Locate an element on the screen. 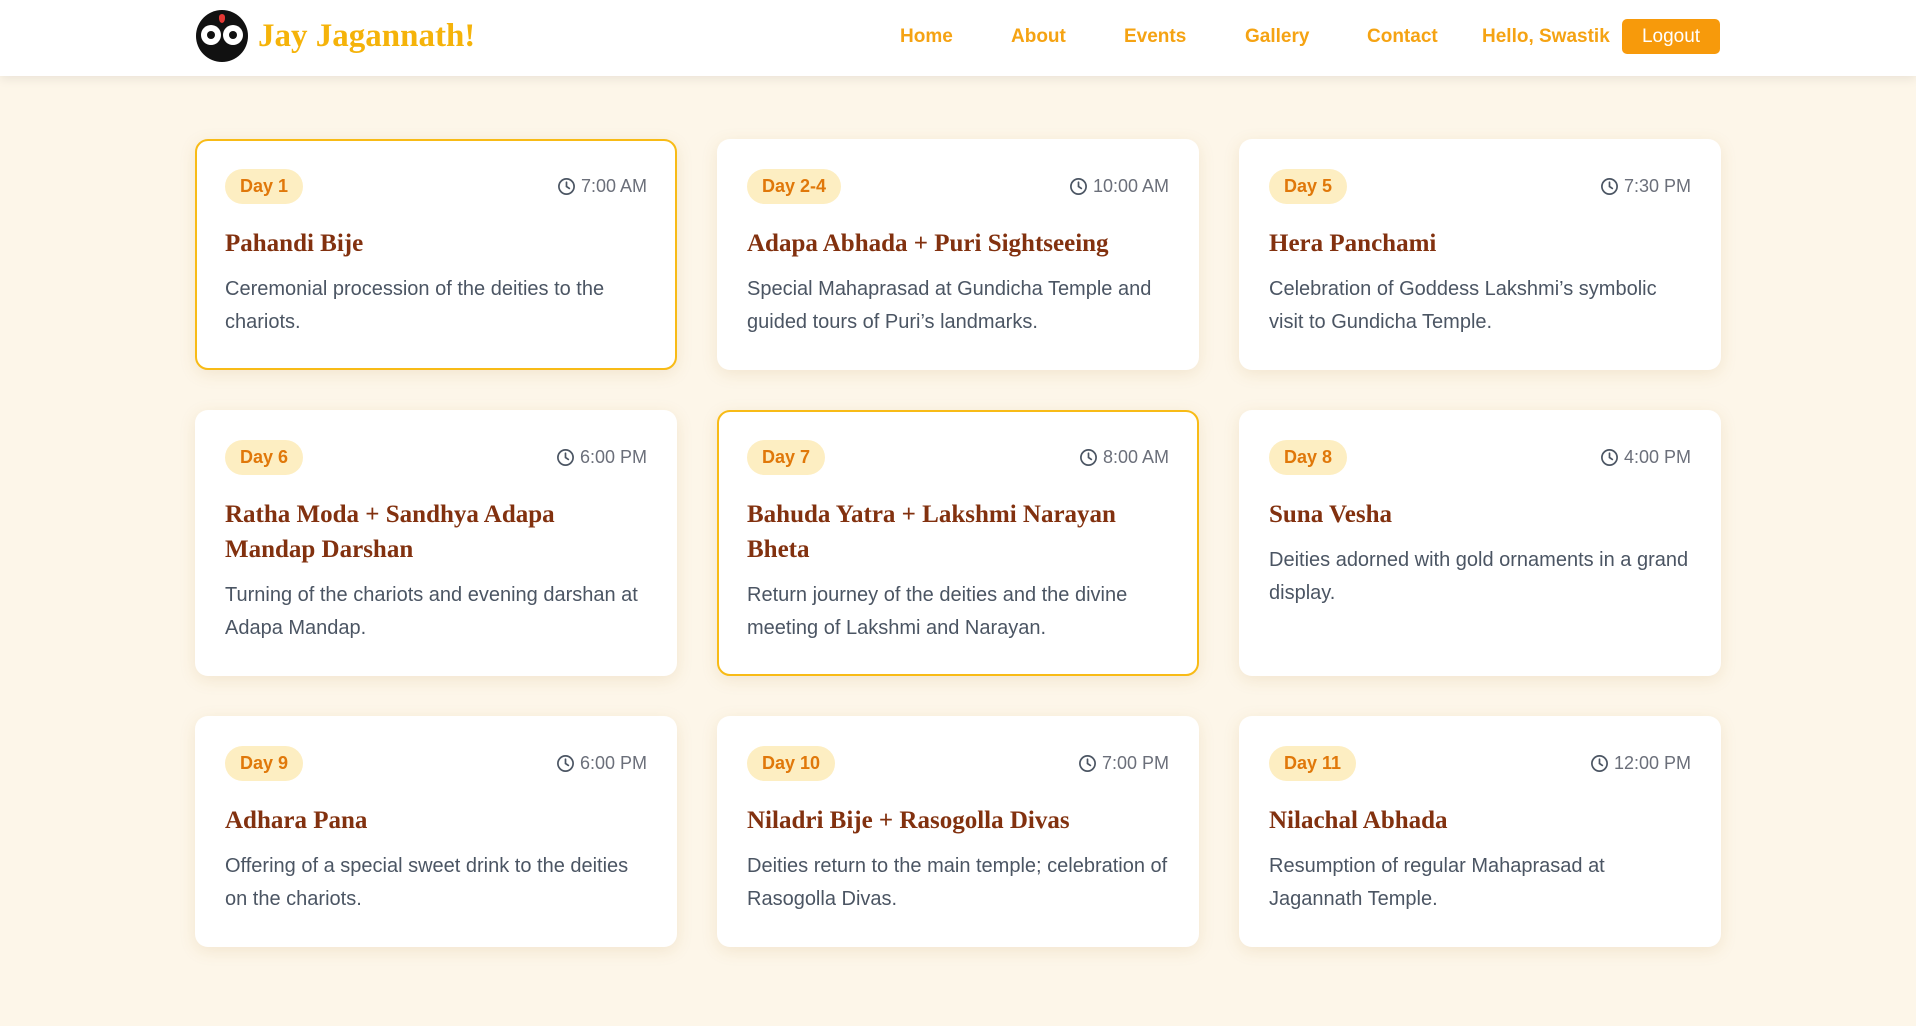 The height and width of the screenshot is (1026, 1916). event-title: Suna Vesha is located at coordinates (1330, 514).